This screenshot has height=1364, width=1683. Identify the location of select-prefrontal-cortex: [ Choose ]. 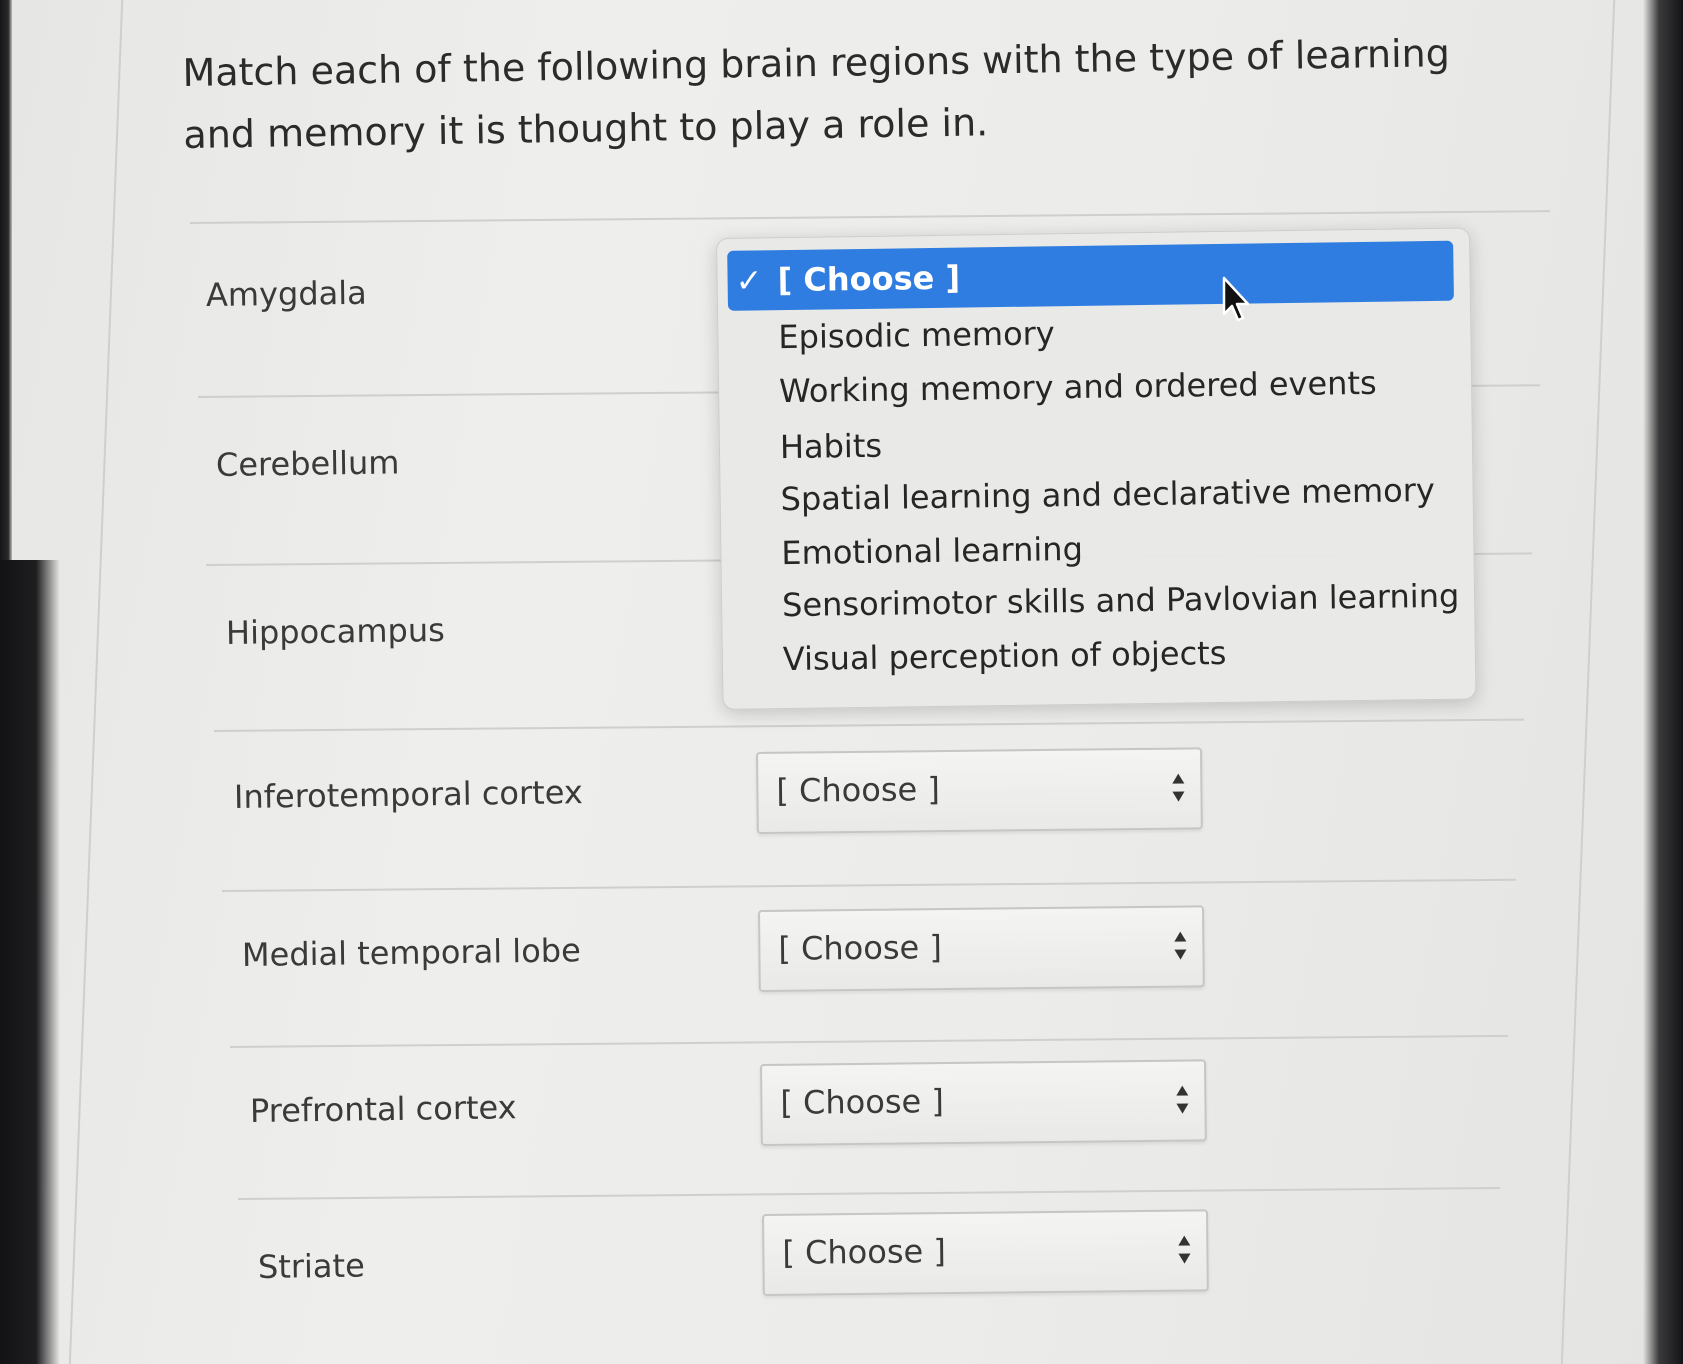
(983, 1102).